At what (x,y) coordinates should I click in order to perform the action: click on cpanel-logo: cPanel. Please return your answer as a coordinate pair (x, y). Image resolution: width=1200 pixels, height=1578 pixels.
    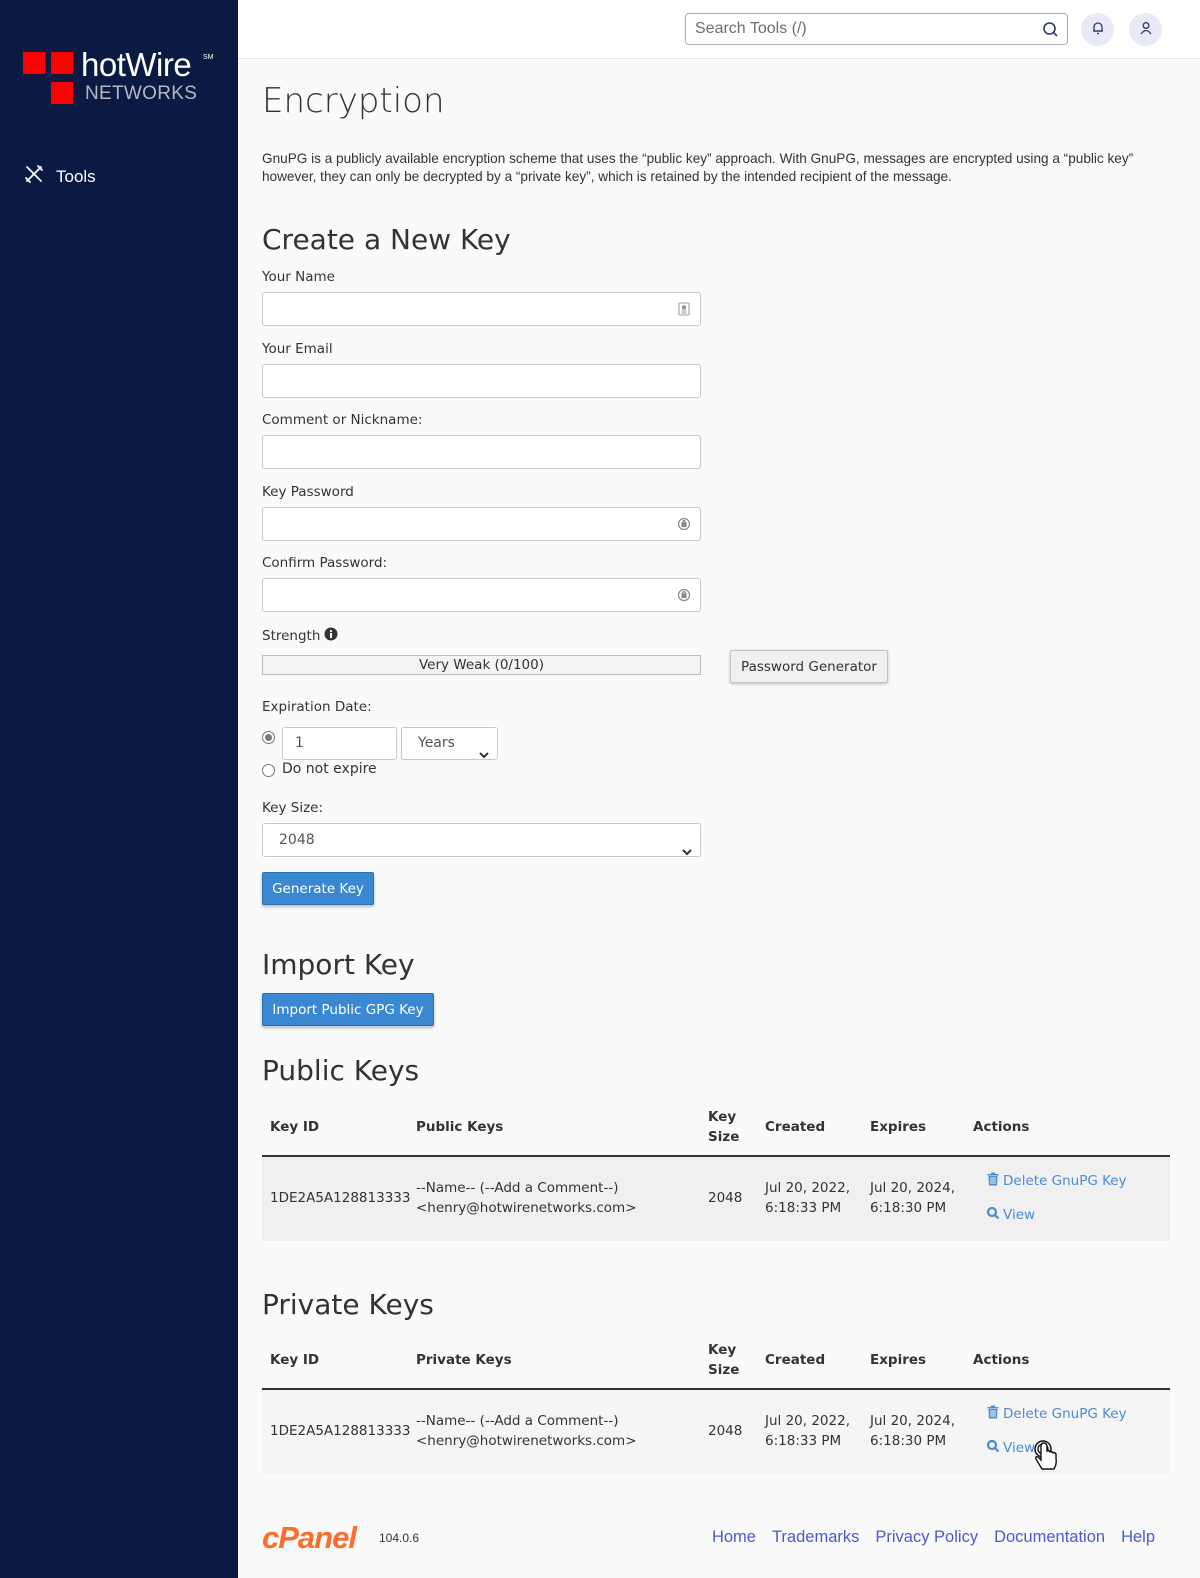
    Looking at the image, I should click on (309, 1538).